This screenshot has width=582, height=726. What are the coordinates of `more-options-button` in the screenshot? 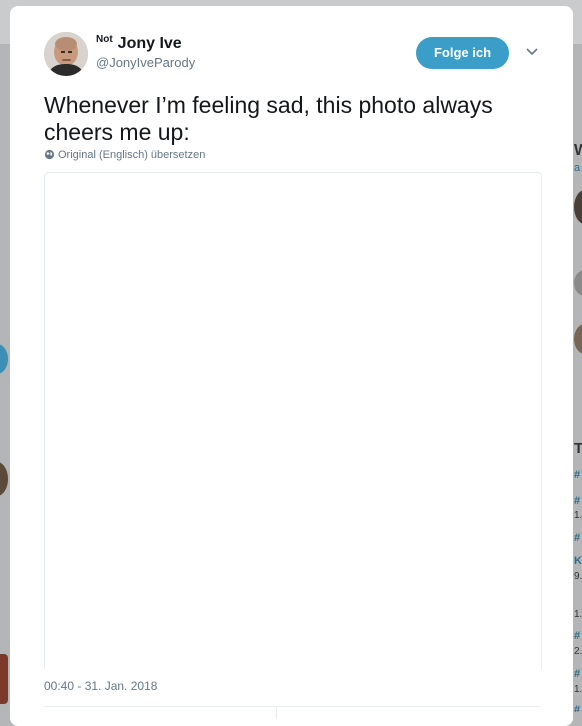 It's located at (532, 52).